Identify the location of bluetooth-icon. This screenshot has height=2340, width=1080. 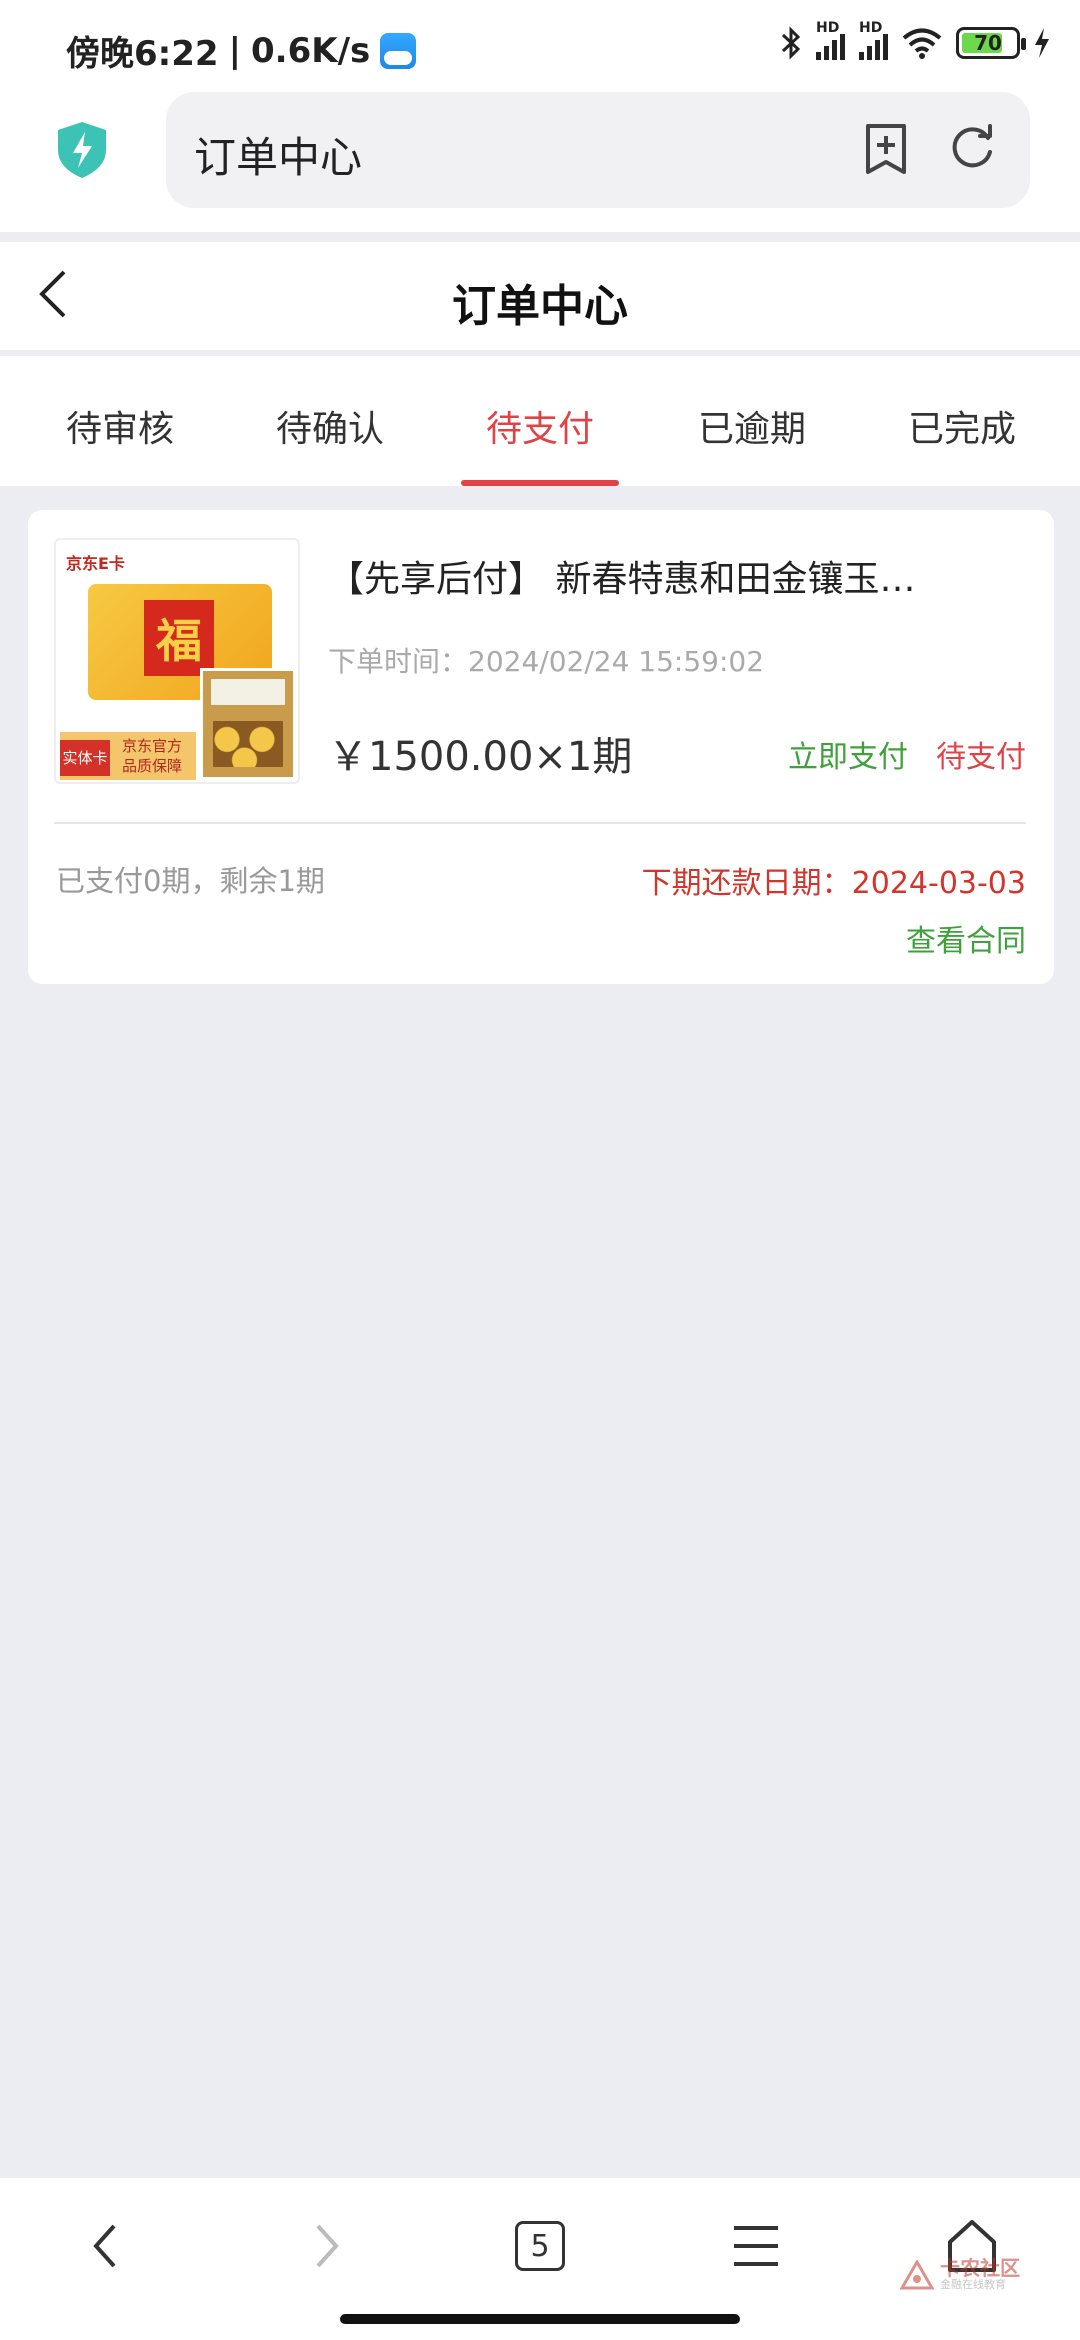
(791, 43).